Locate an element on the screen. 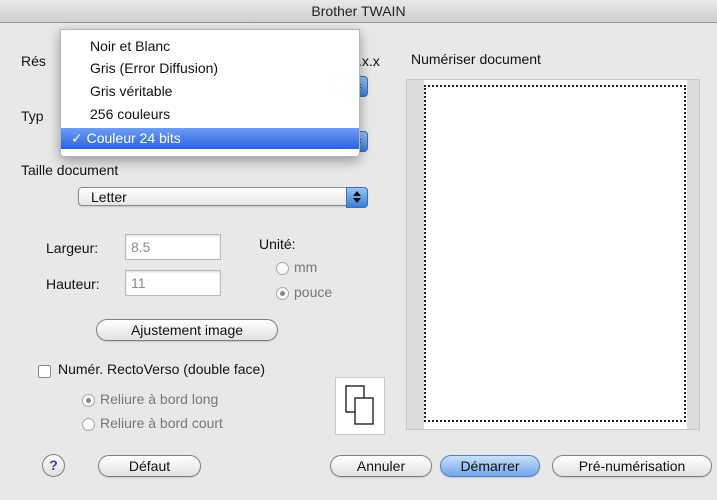 Image resolution: width=717 pixels, height=500 pixels. long-edge-radio is located at coordinates (88, 400).